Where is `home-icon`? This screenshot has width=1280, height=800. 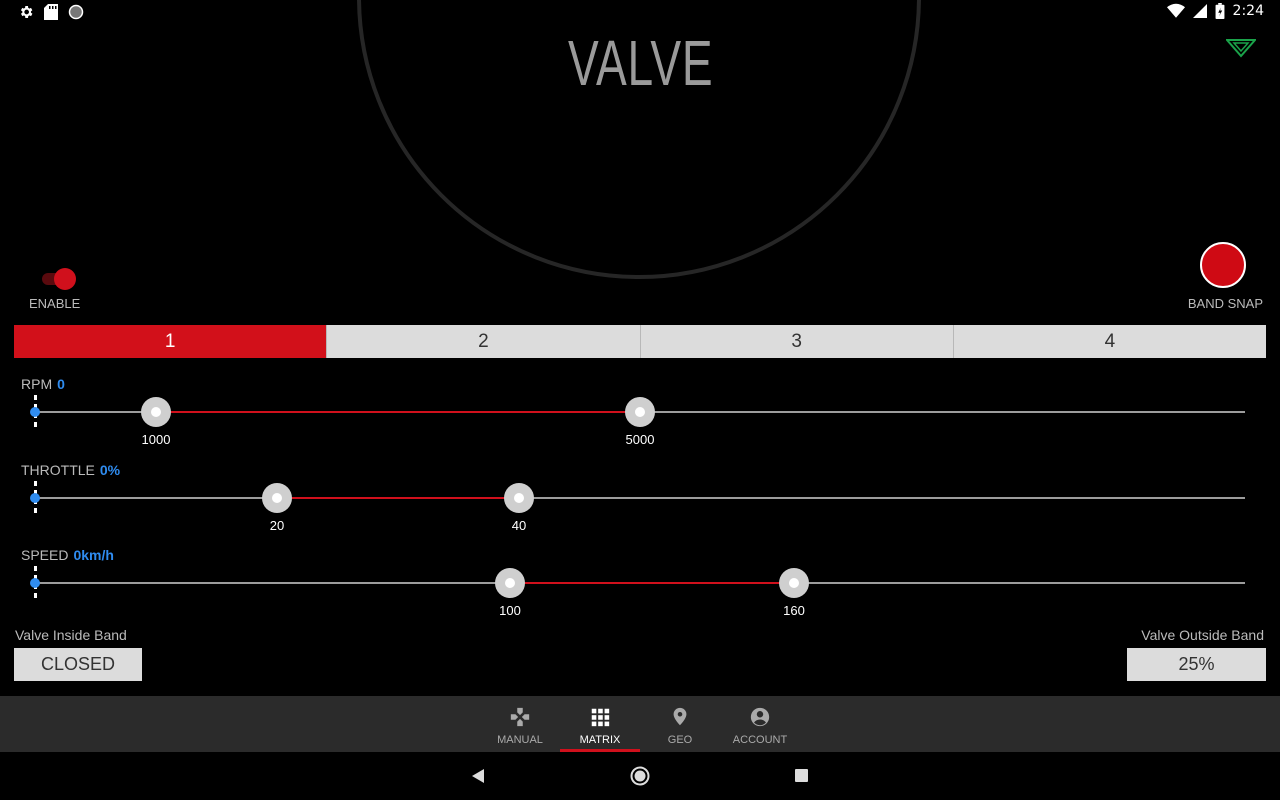
home-icon is located at coordinates (640, 776).